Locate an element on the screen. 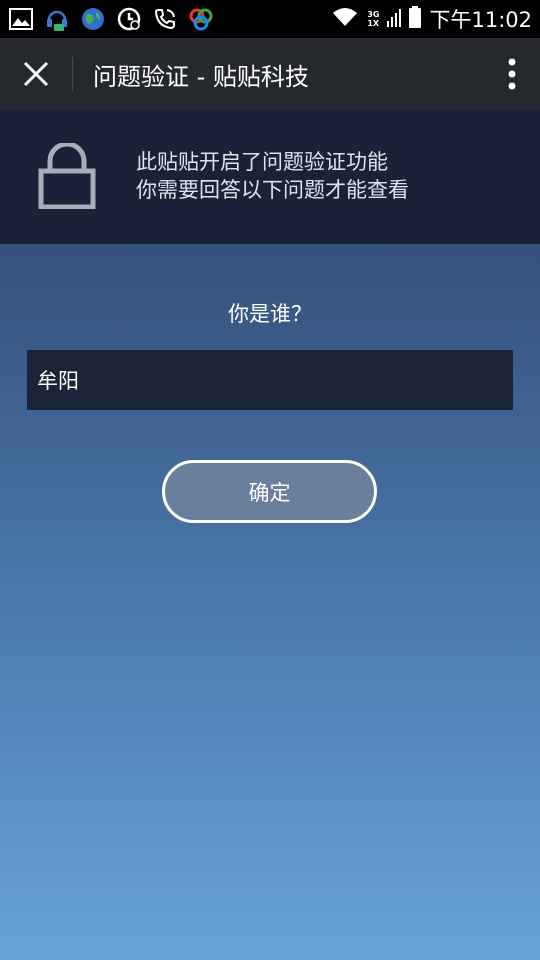 This screenshot has width=540, height=960. lock-icon is located at coordinates (67, 177).